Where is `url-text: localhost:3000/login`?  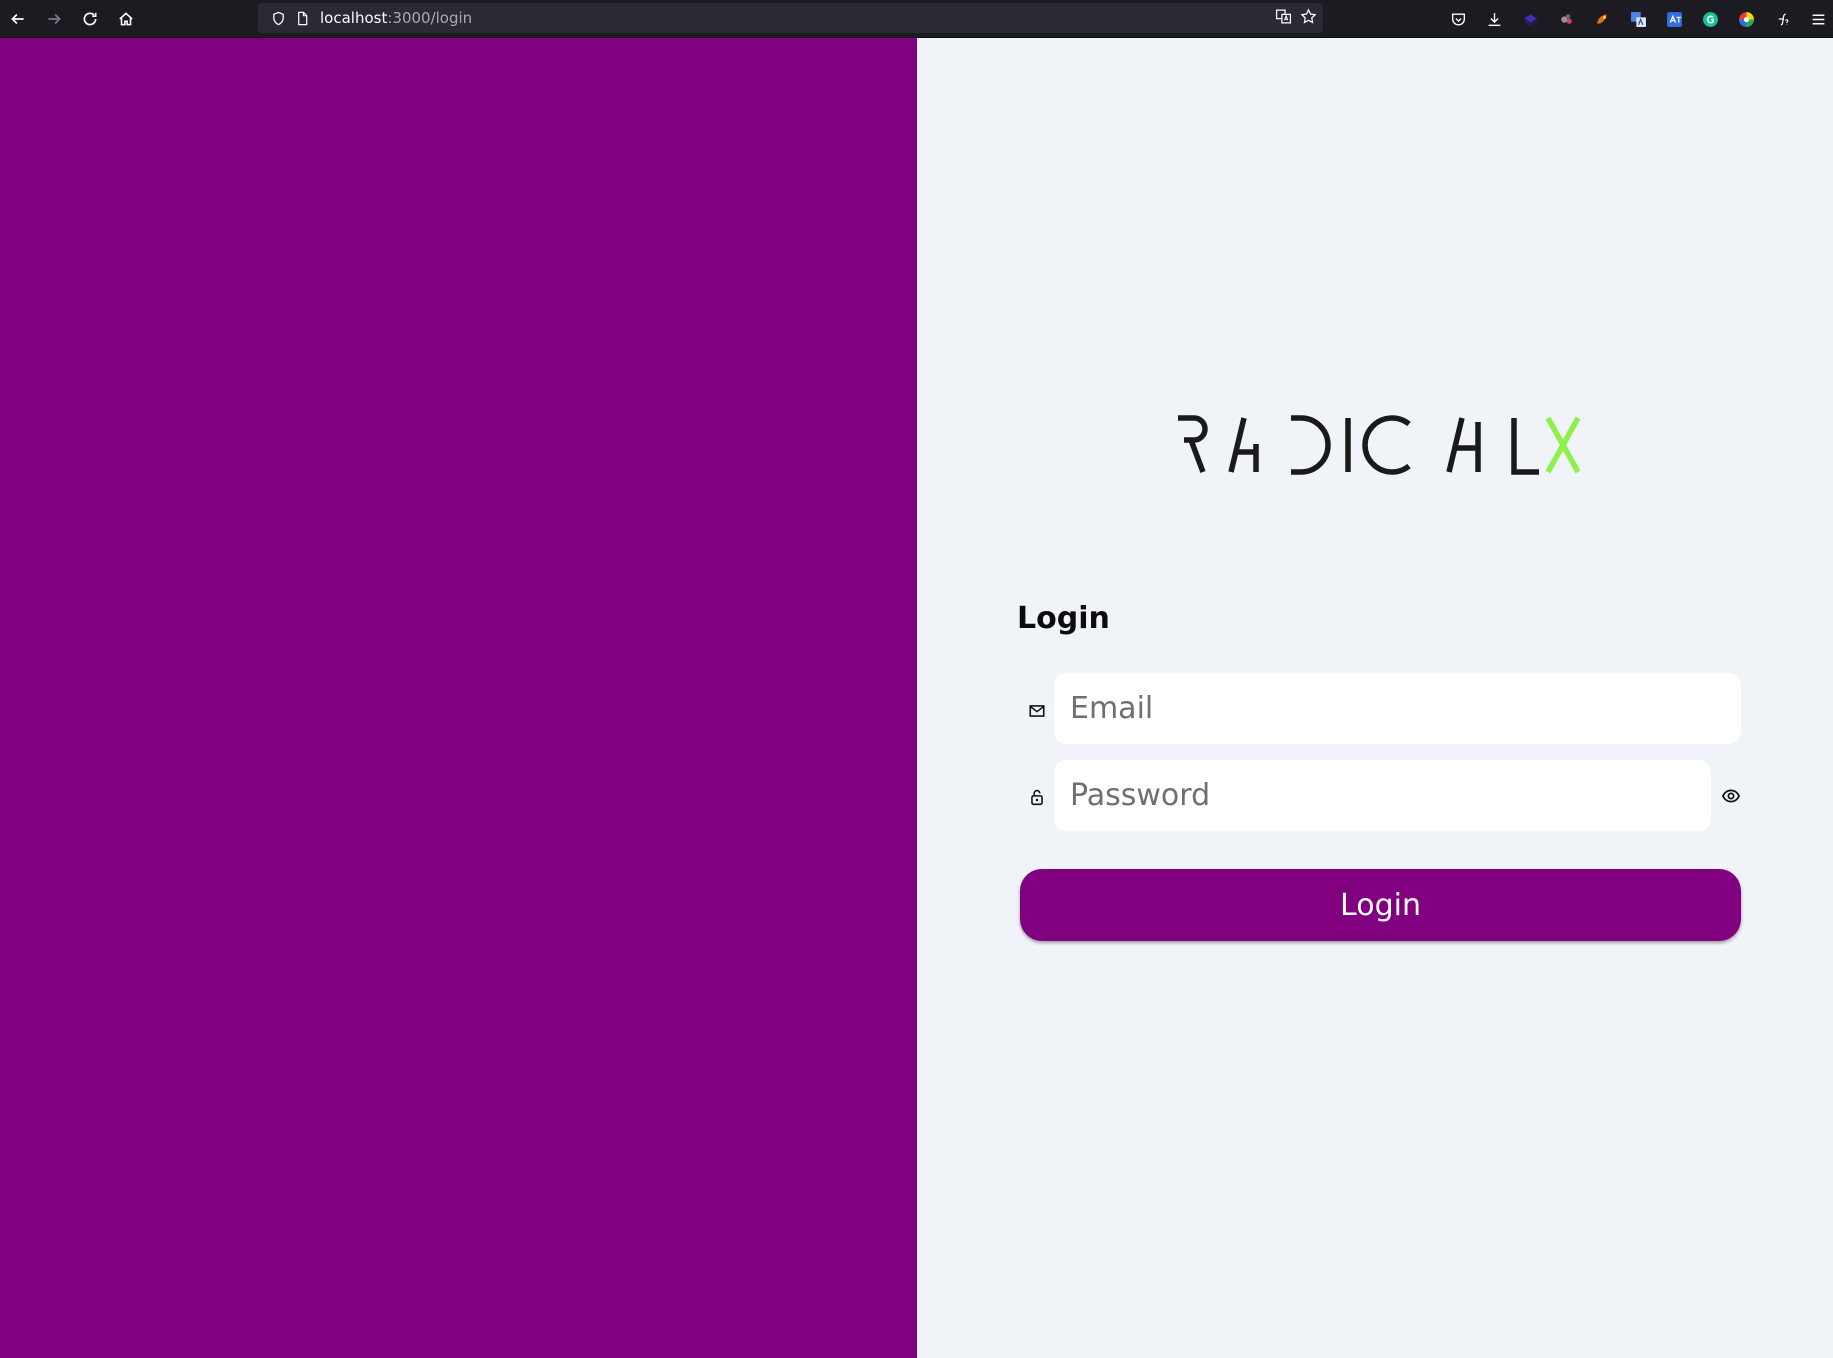
url-text: localhost:3000/login is located at coordinates (396, 18).